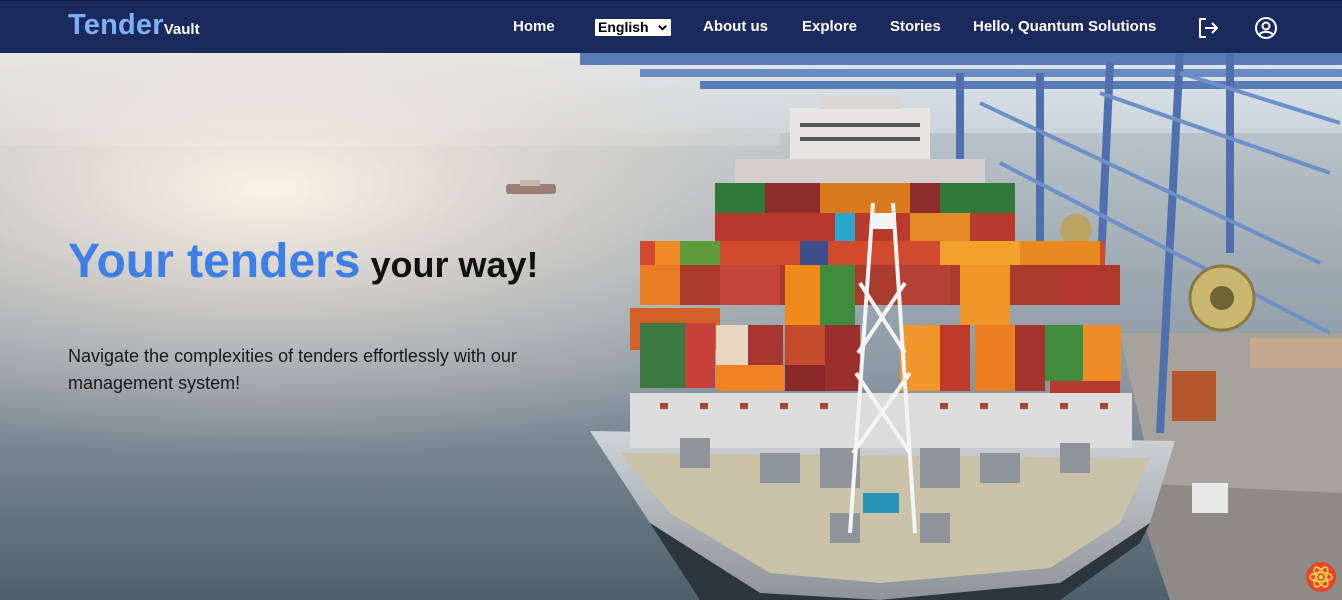 This screenshot has height=600, width=1342. I want to click on hero-title: Your tenders your way!, so click(328, 262).